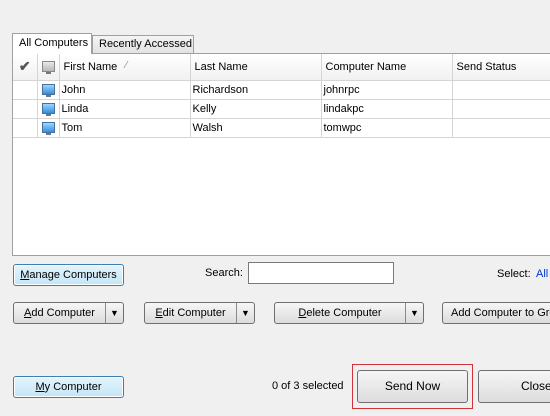 This screenshot has width=550, height=416. I want to click on checkmark-icon: ✔, so click(24, 66).